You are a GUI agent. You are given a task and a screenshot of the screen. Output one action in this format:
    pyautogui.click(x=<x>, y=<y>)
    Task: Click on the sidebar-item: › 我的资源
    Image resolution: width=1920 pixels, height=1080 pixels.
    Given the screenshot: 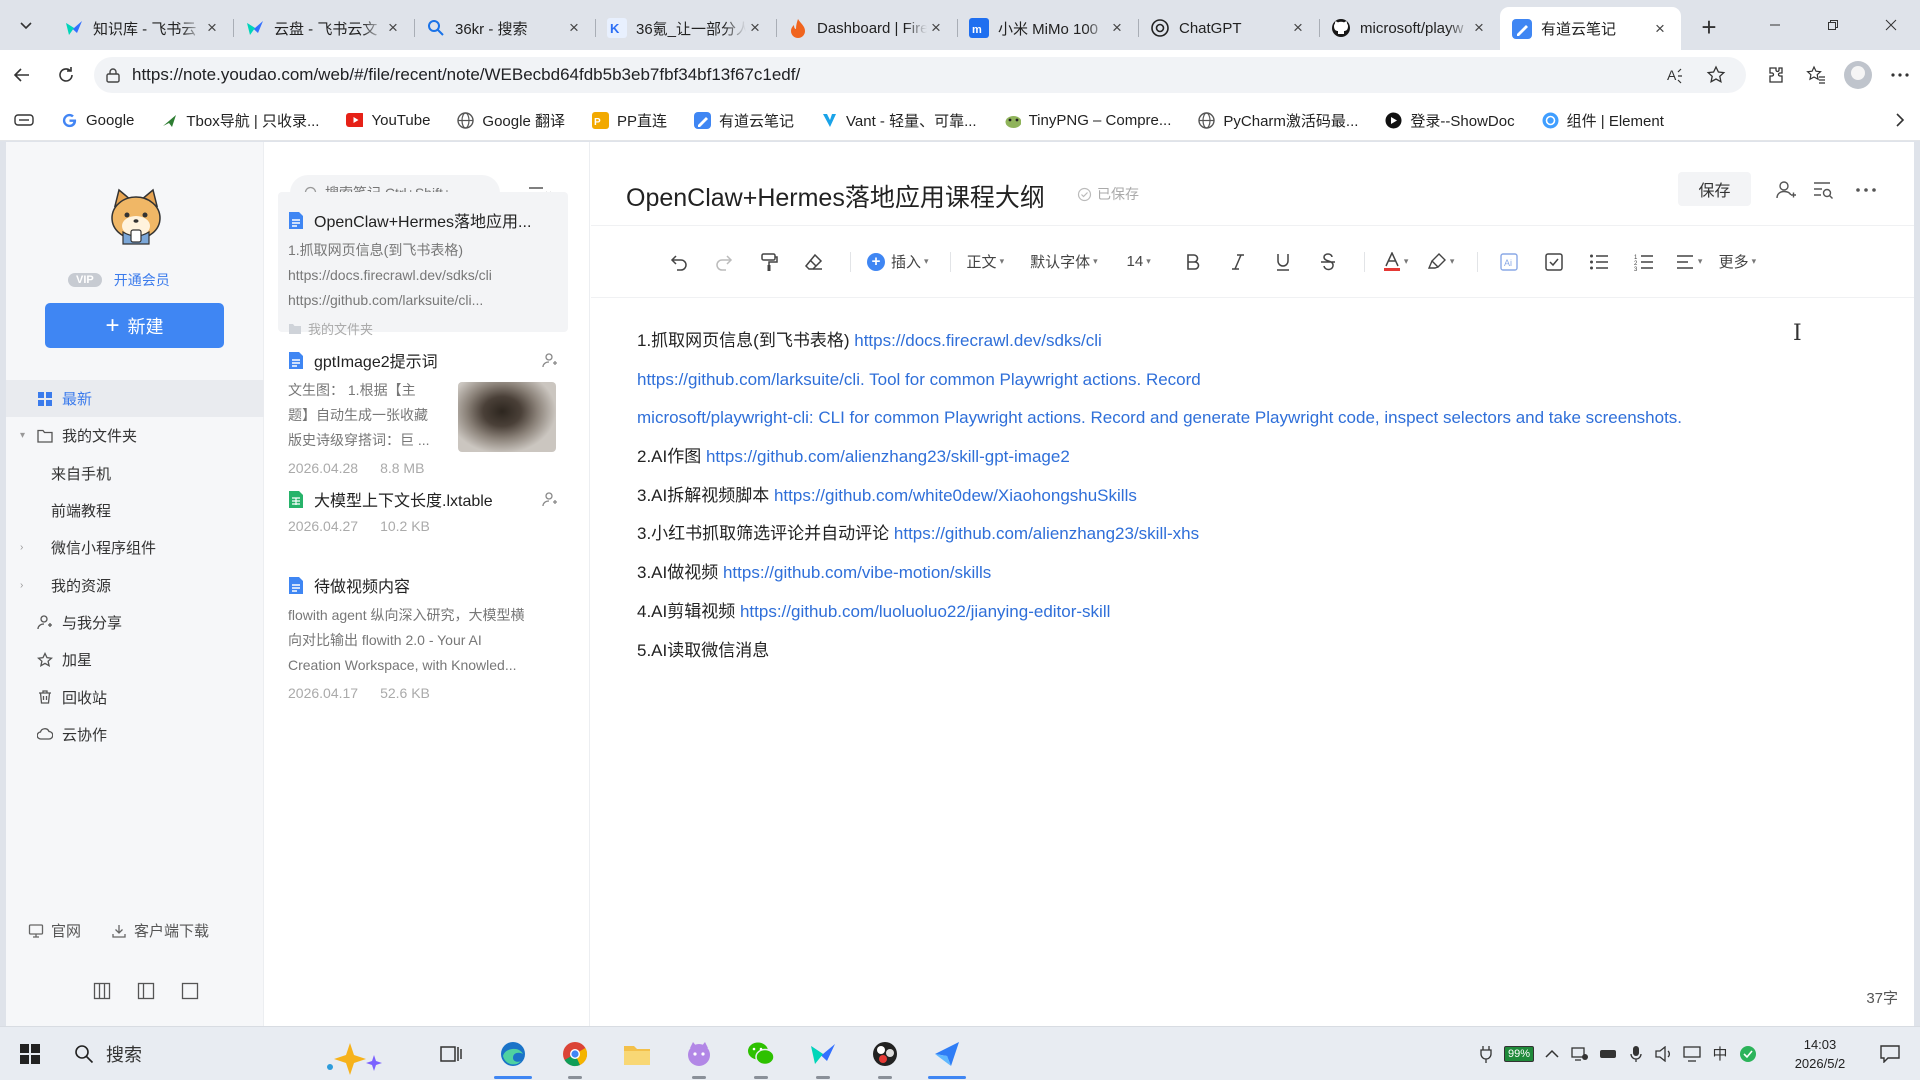 What is the action you would take?
    pyautogui.click(x=135, y=584)
    